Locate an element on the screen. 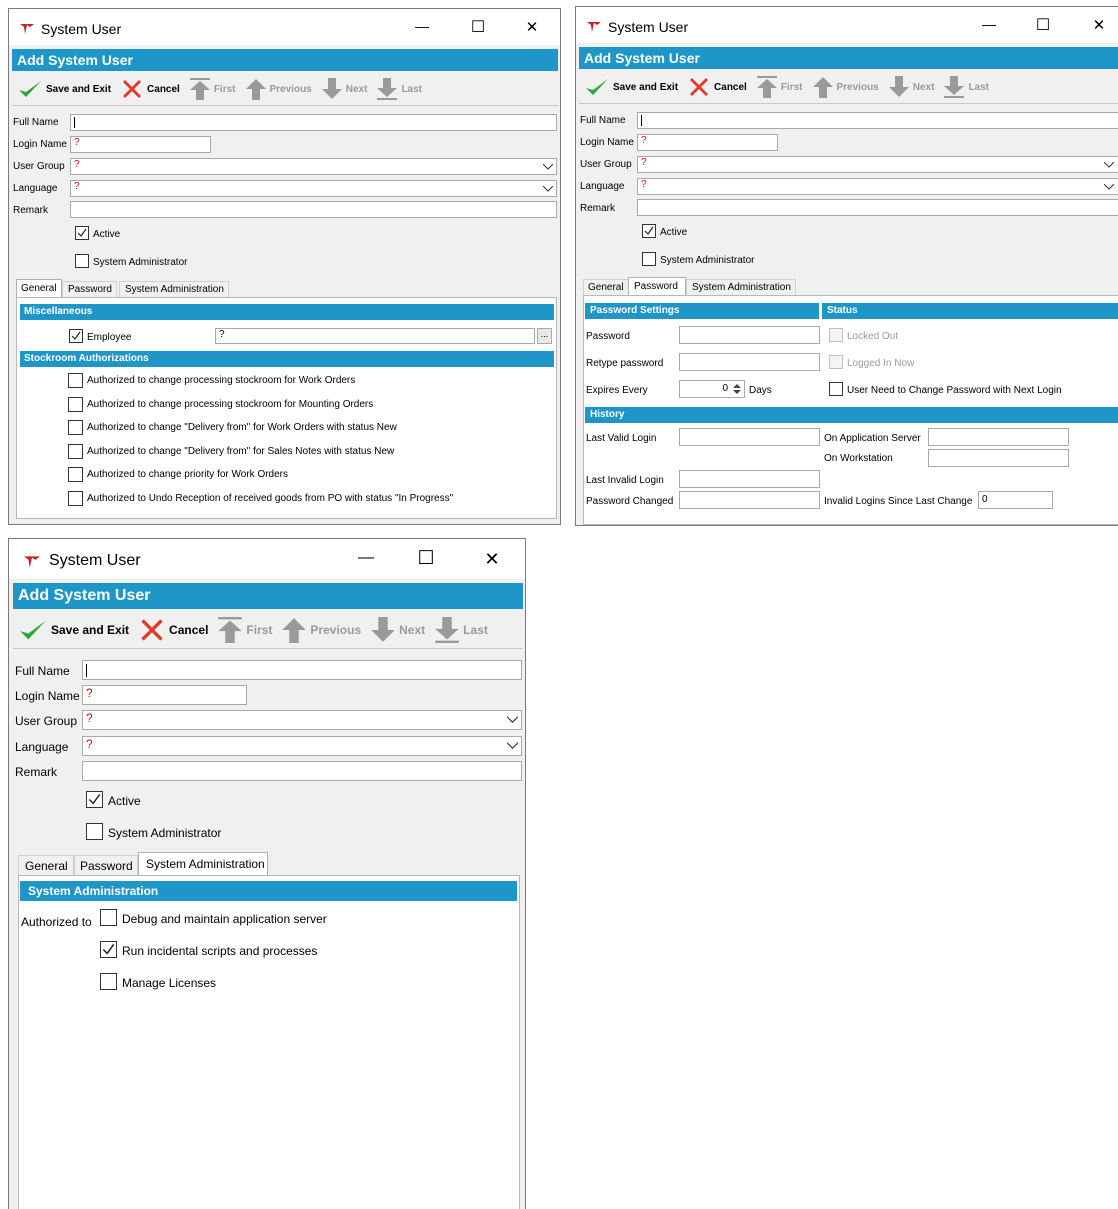 The width and height of the screenshot is (1118, 1209). sysadmin-auth-item: Run incidental scripts and processes is located at coordinates (300, 950).